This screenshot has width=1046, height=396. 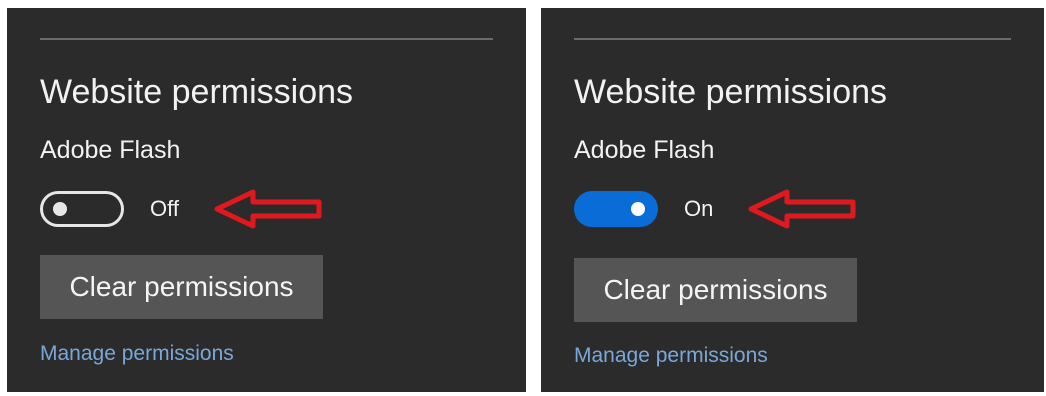 What do you see at coordinates (715, 209) in the screenshot?
I see `flash-toggle-row: On` at bounding box center [715, 209].